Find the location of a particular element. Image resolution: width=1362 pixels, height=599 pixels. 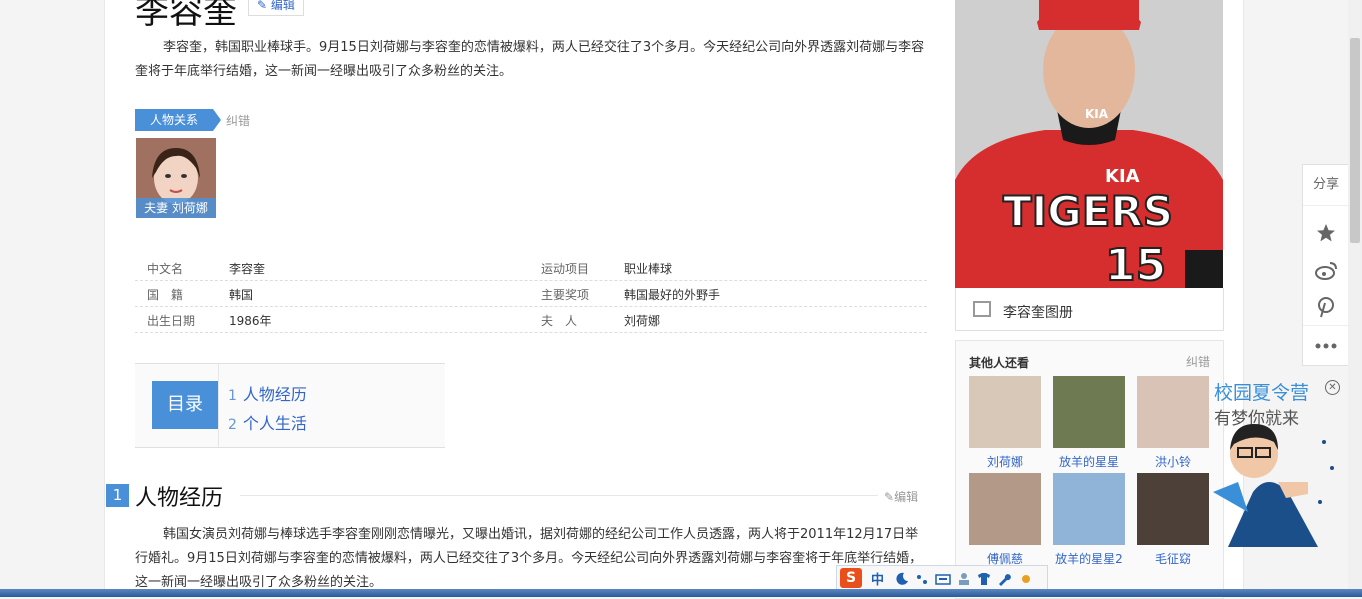

info-value: 1986年 is located at coordinates (250, 321).